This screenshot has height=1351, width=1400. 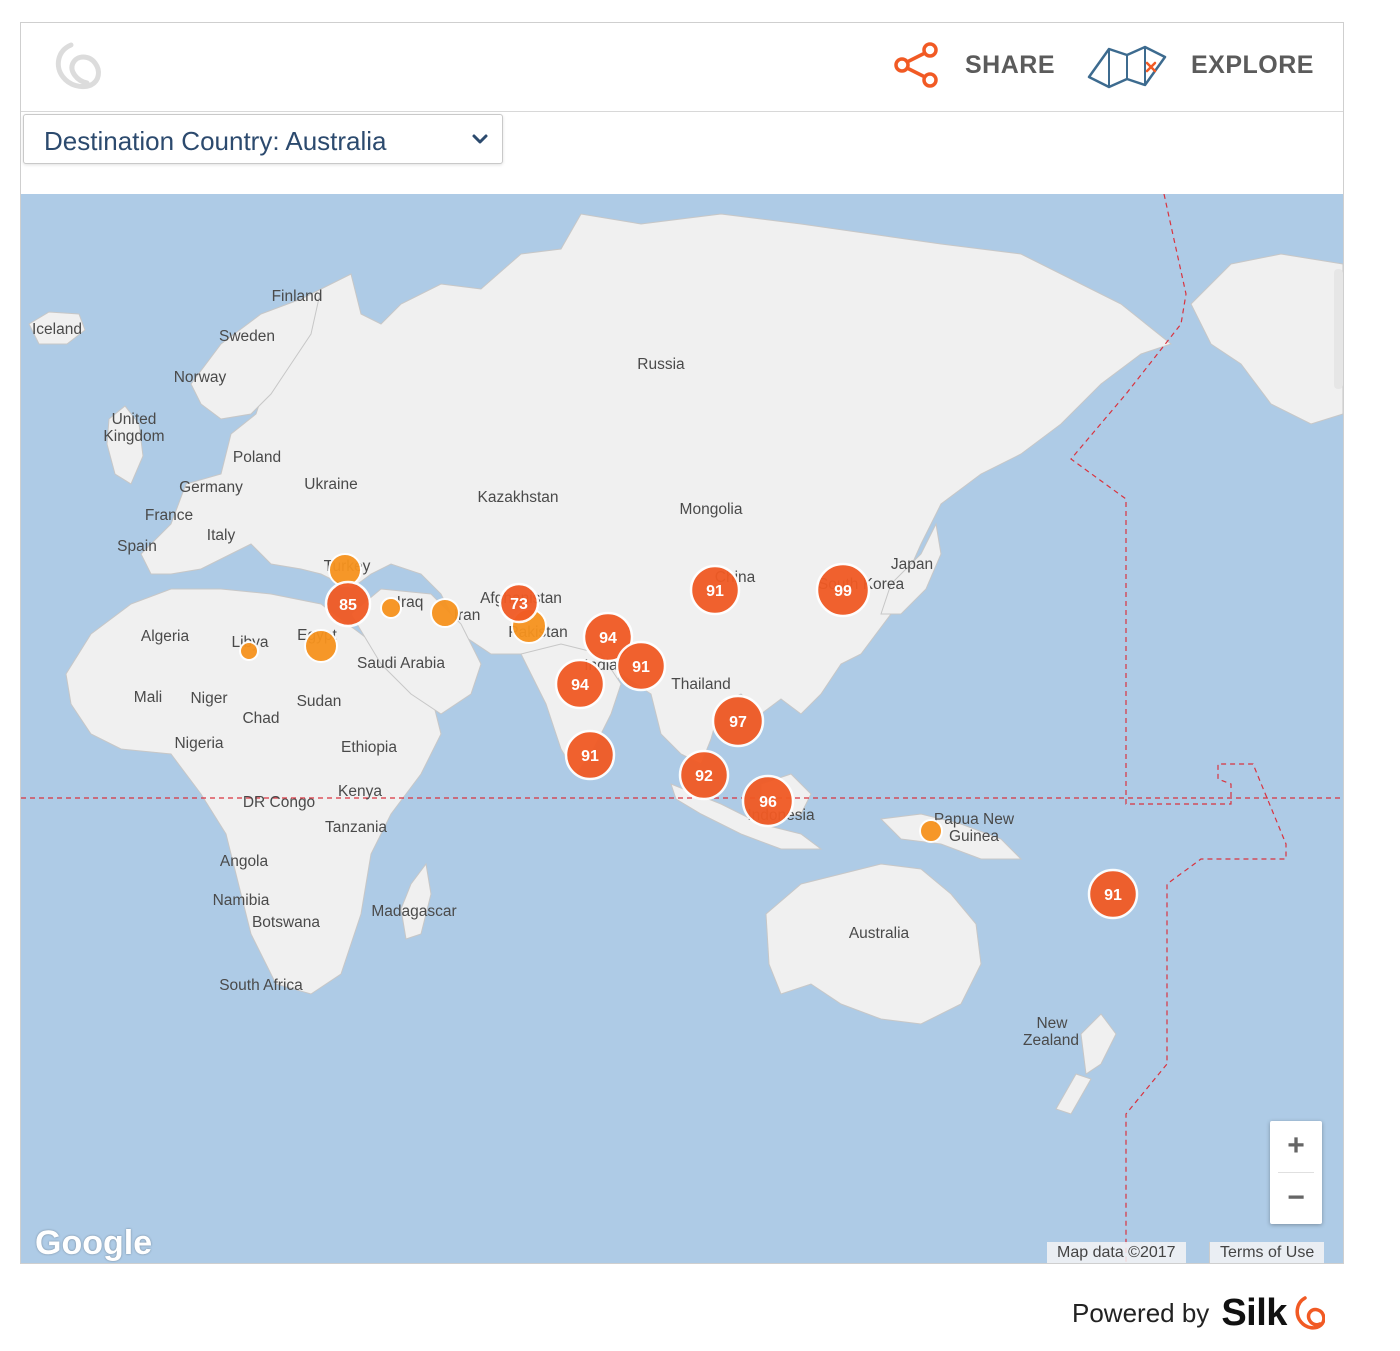 I want to click on country-label-zealand: Zealand, so click(x=1051, y=1040).